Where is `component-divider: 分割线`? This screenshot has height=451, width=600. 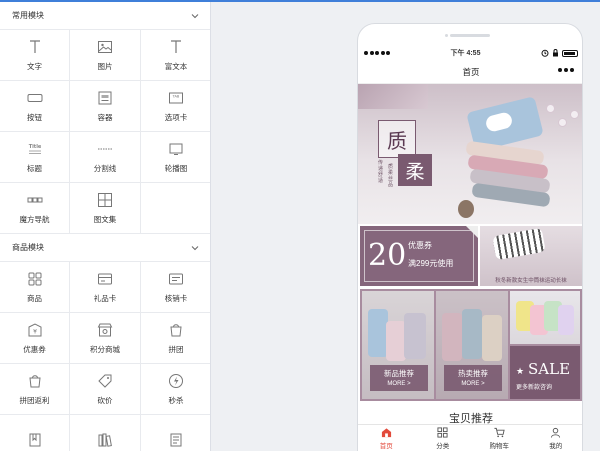
component-divider: 分割线 is located at coordinates (105, 157).